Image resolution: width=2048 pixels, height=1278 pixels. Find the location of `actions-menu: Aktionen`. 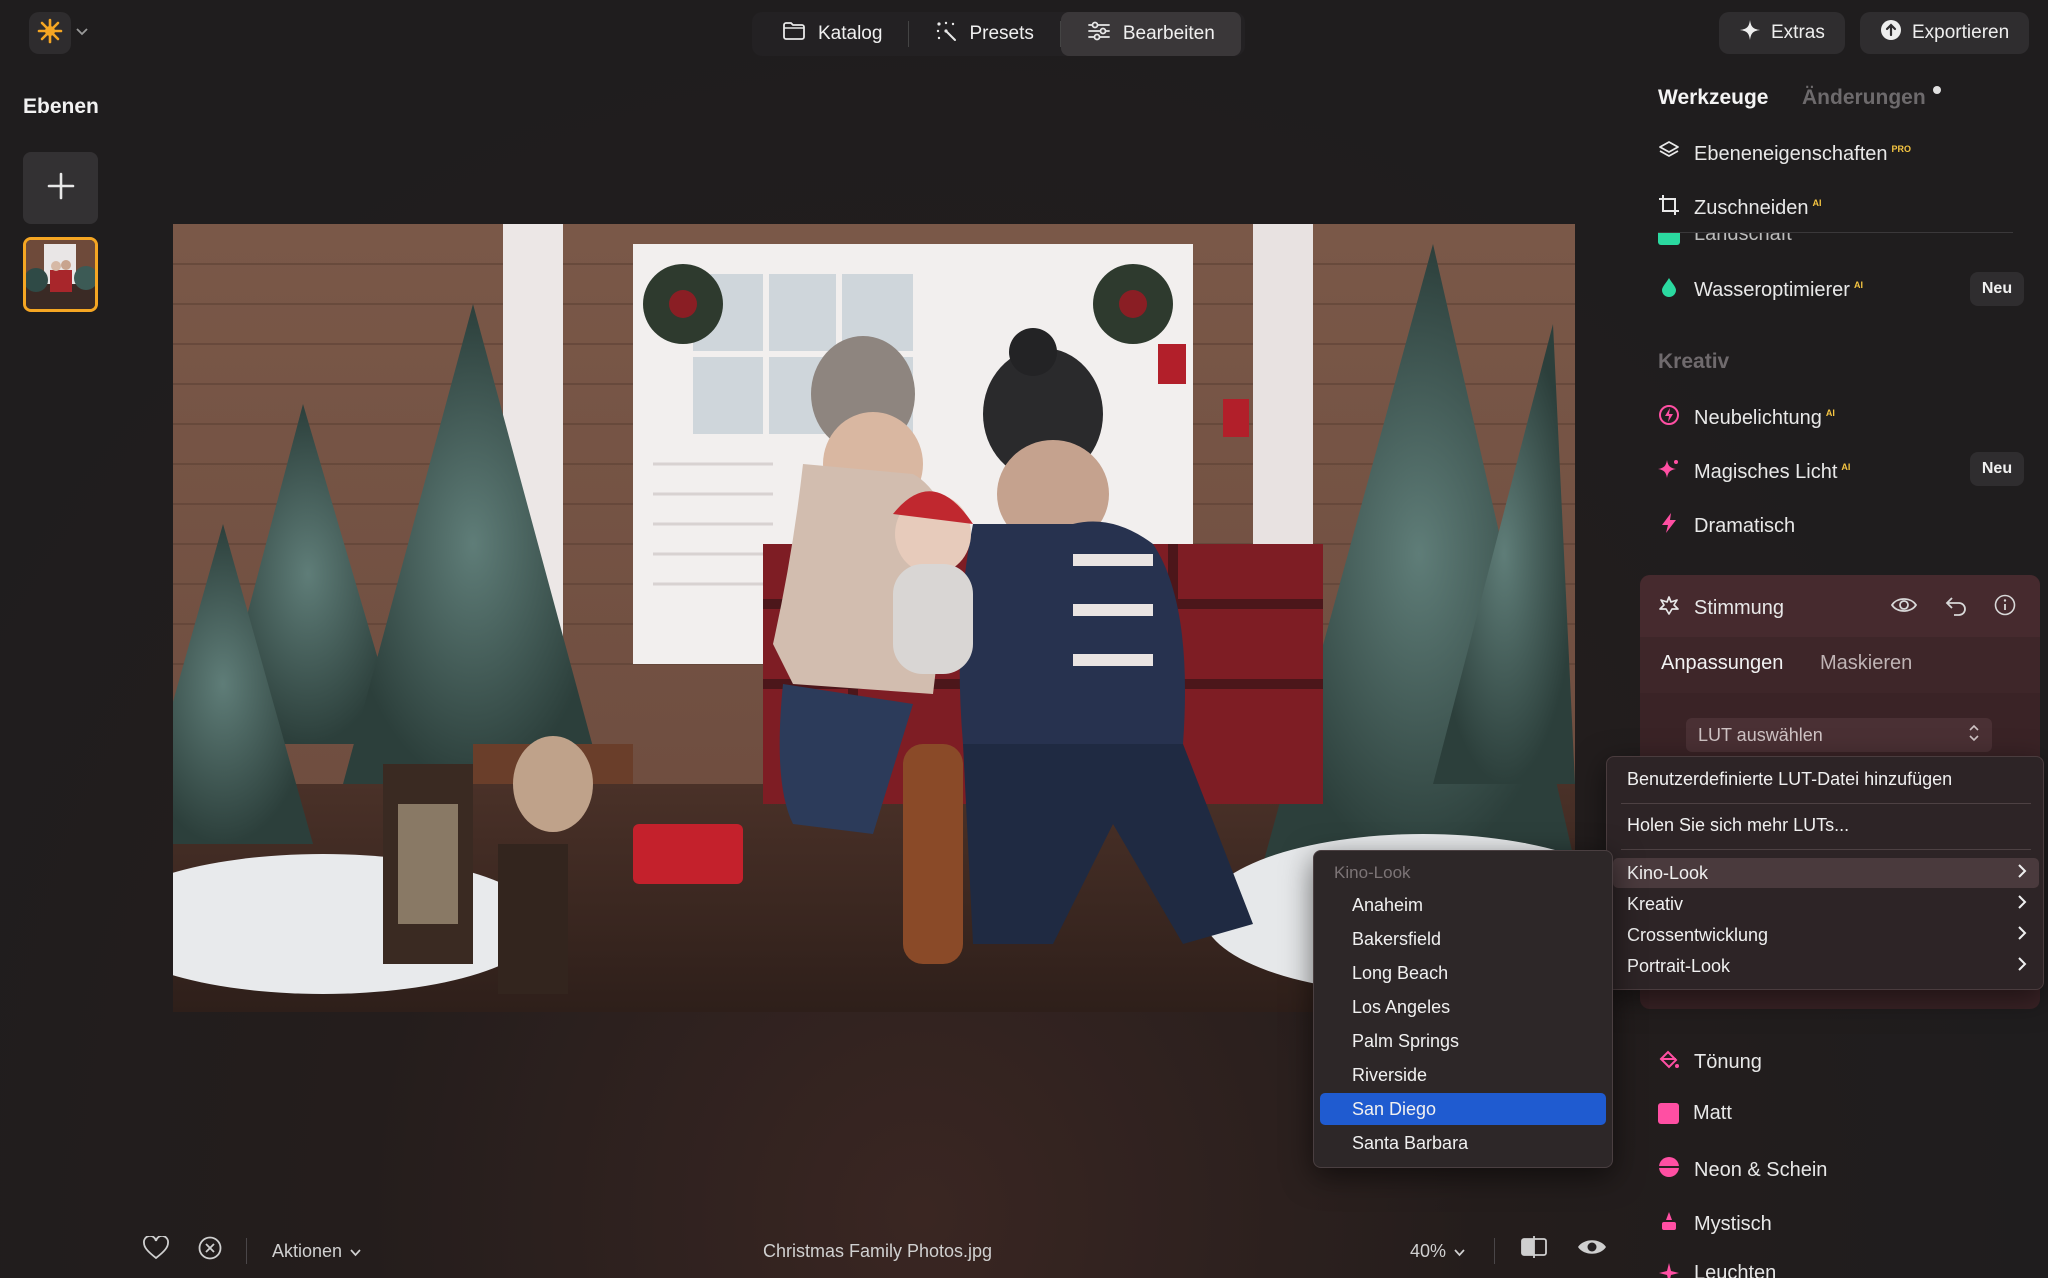

actions-menu: Aktionen is located at coordinates (316, 1251).